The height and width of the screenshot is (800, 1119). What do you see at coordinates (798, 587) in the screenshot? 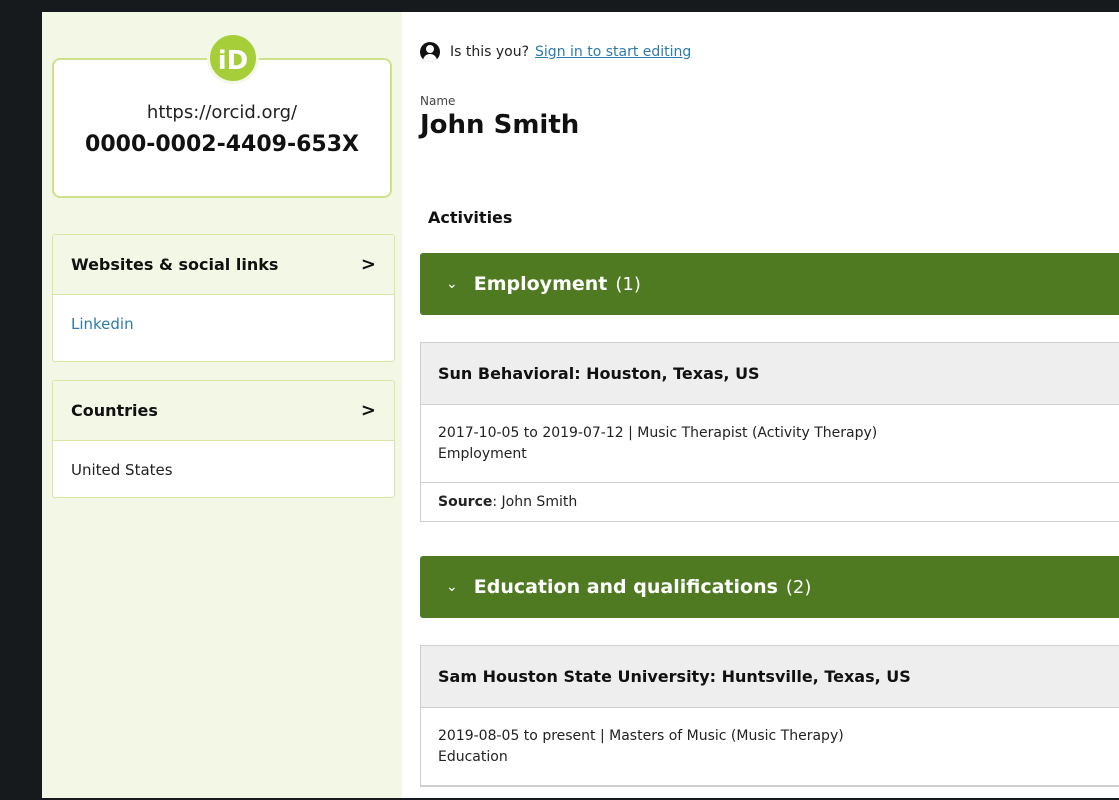
I see `education-count: (2)` at bounding box center [798, 587].